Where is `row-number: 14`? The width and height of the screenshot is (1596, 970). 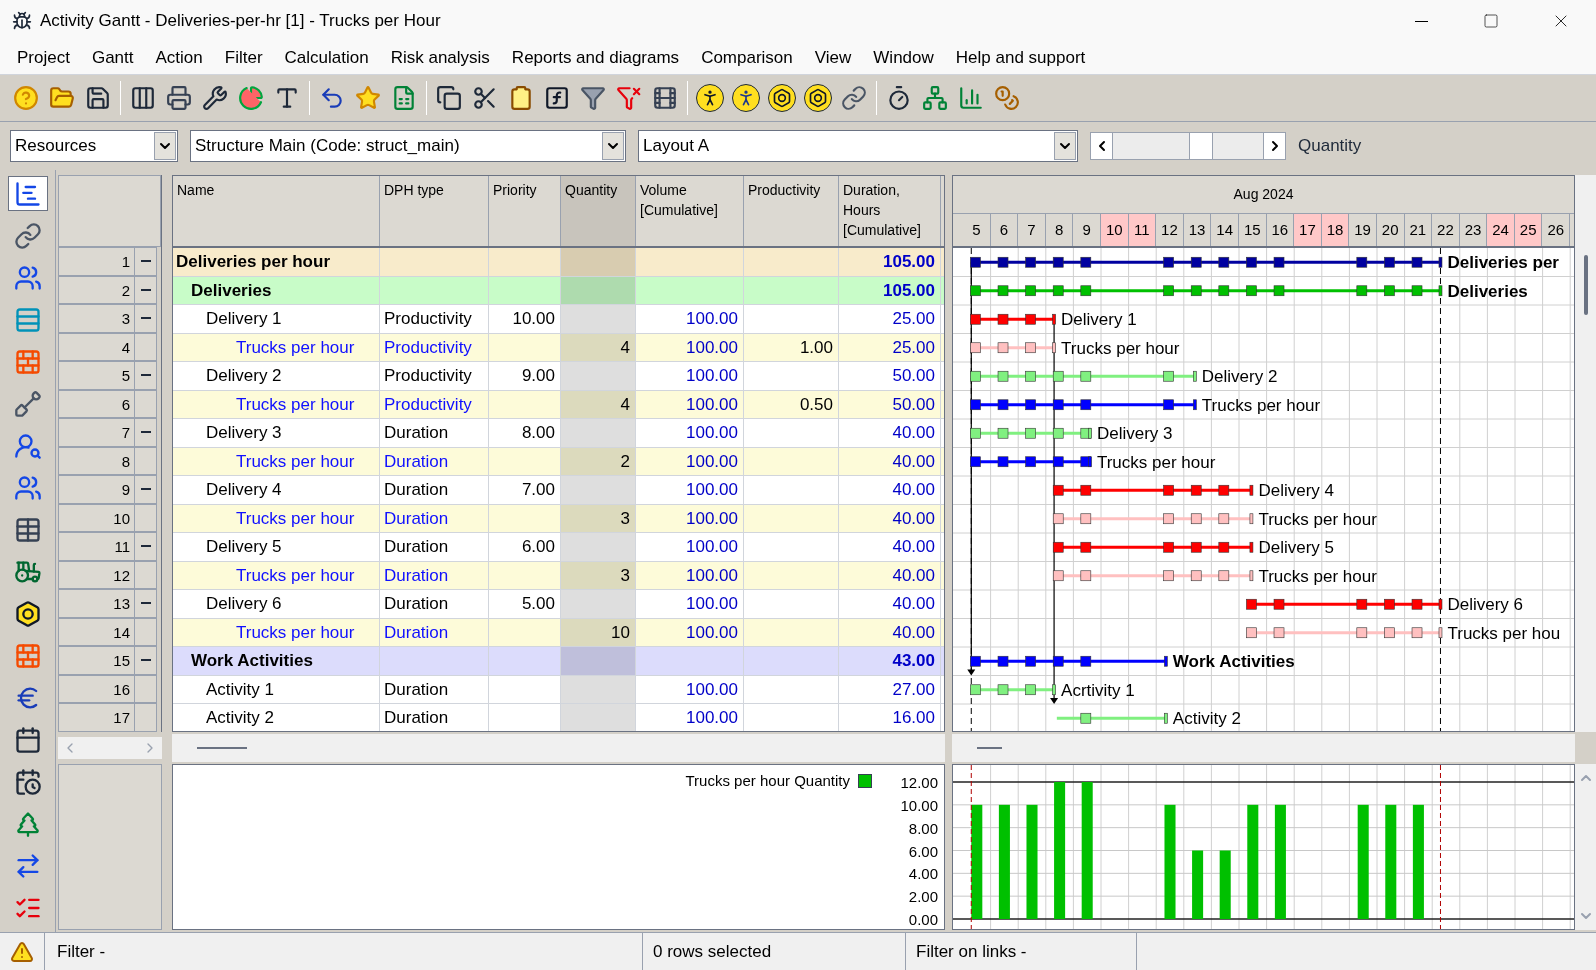
row-number: 14 is located at coordinates (96, 631).